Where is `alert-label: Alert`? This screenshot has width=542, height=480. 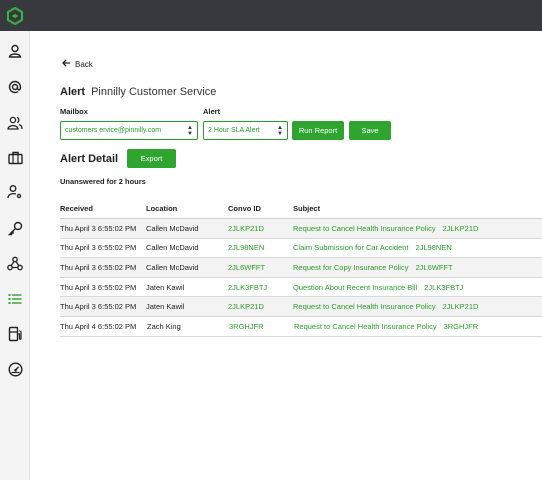 alert-label: Alert is located at coordinates (73, 92).